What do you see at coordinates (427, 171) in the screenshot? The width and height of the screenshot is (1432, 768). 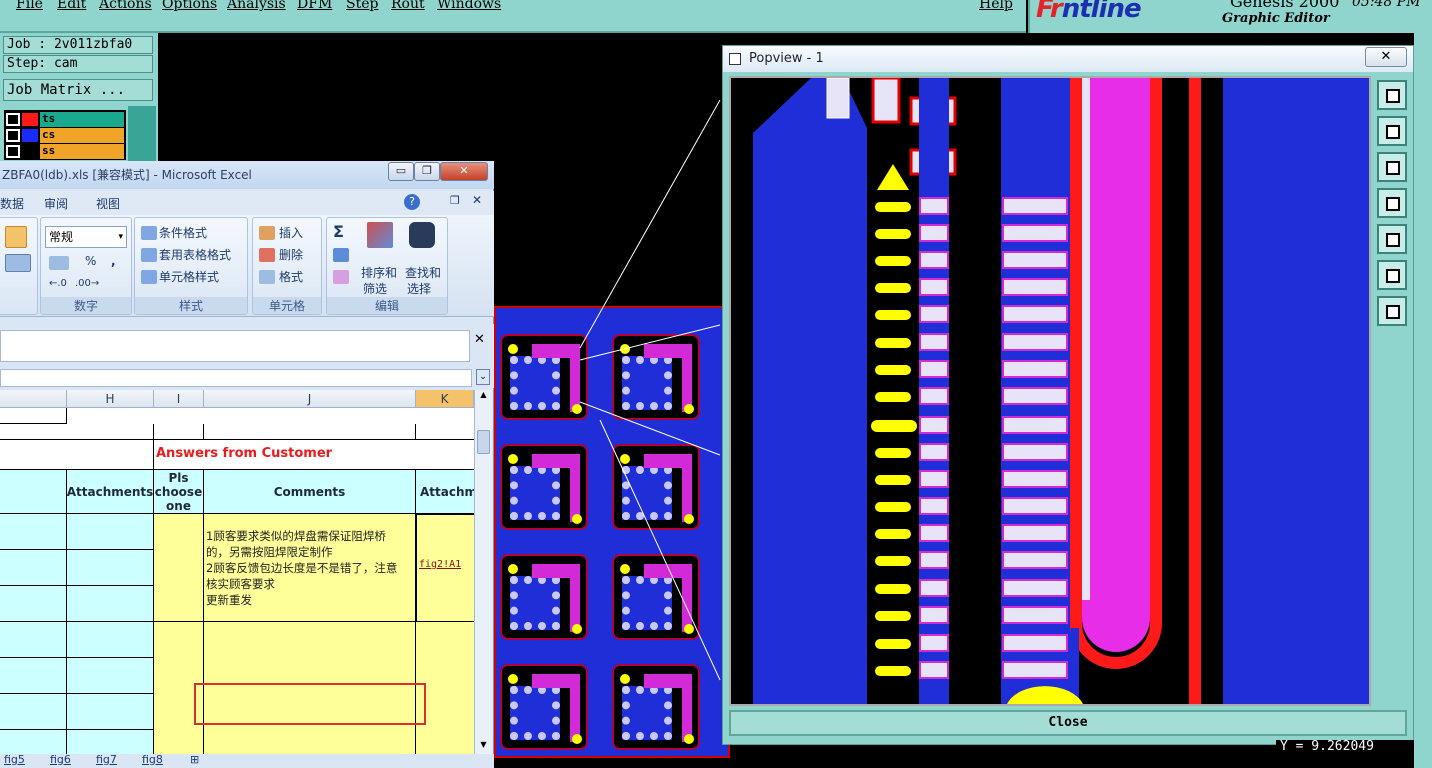 I see `excel-maximize-button: ❐` at bounding box center [427, 171].